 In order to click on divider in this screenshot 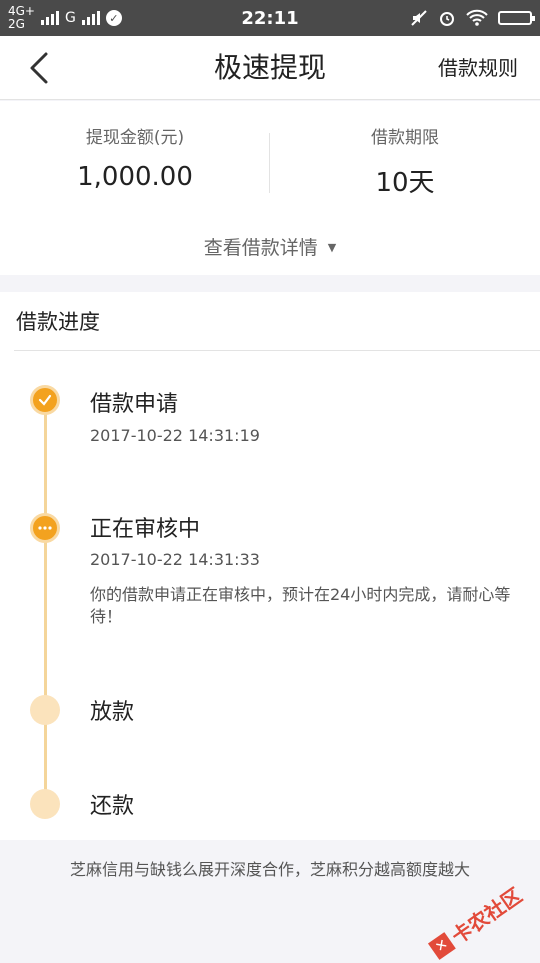, I will do `click(277, 350)`.